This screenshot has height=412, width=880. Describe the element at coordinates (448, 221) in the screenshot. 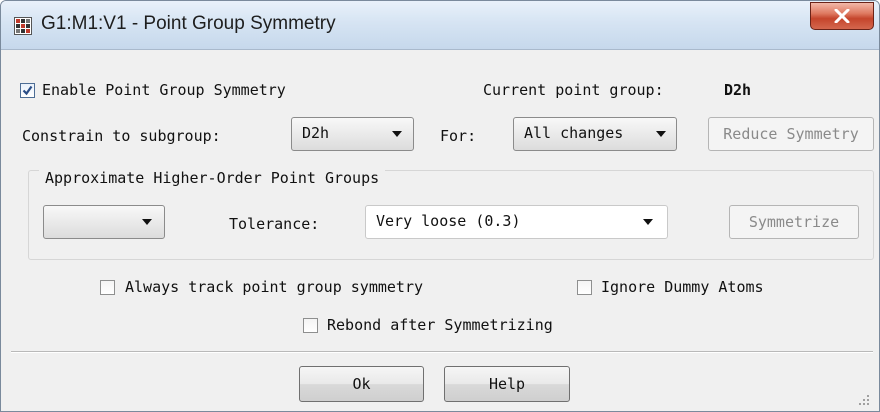

I see `tolerance-value: Very loose (0.3)` at that location.